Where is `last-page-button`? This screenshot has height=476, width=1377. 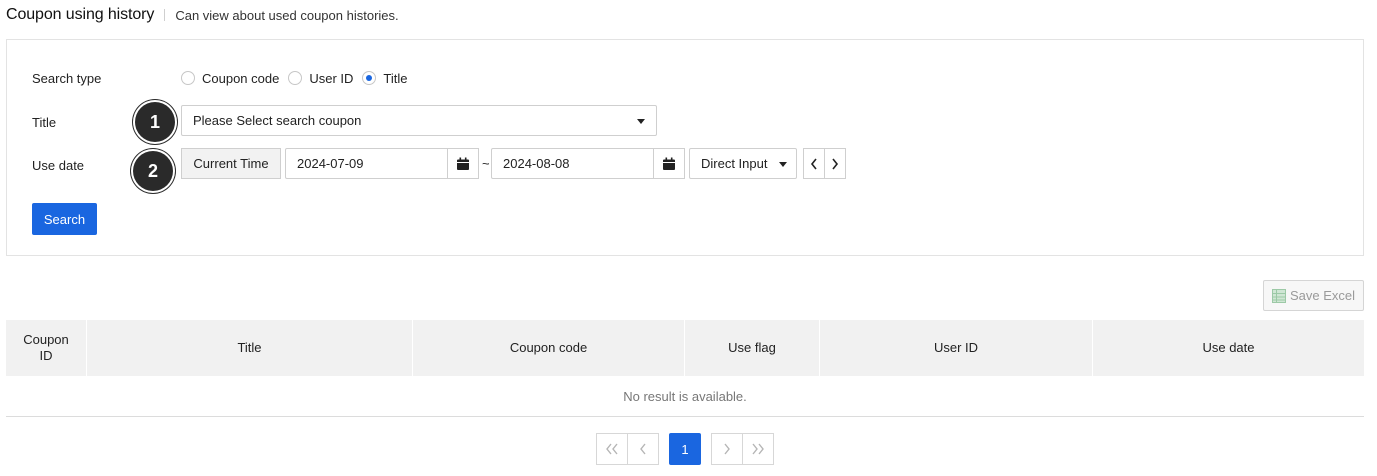
last-page-button is located at coordinates (758, 449).